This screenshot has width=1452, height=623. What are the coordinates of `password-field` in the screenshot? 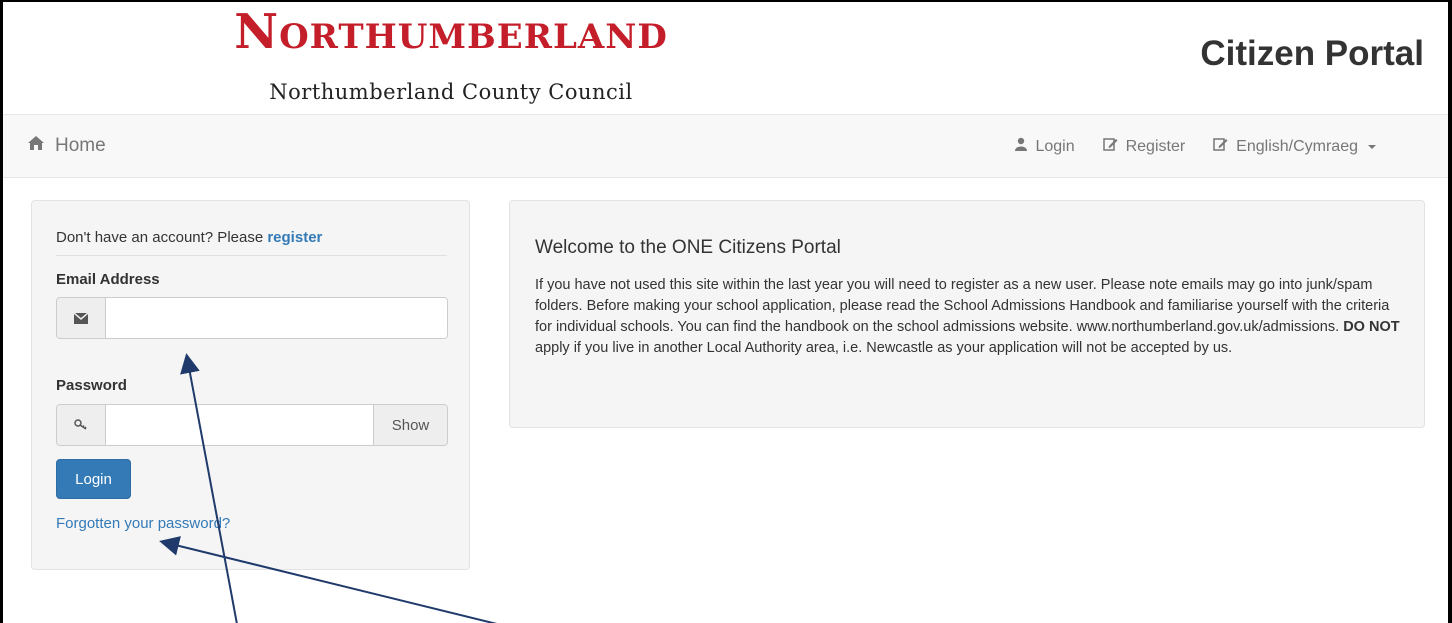 It's located at (239, 425).